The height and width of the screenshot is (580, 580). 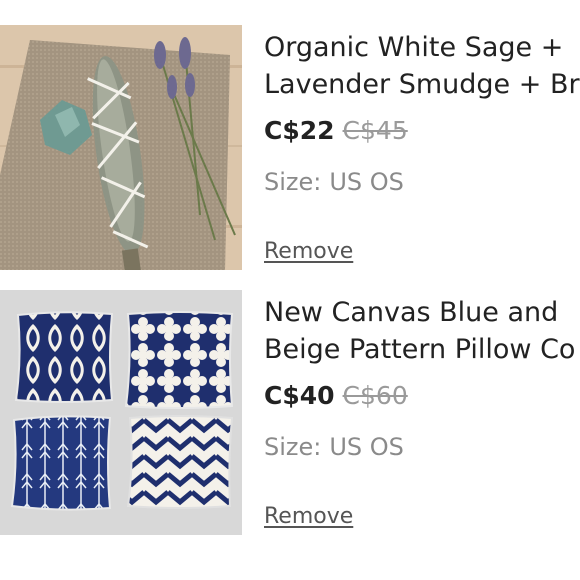 What do you see at coordinates (422, 84) in the screenshot?
I see `product-title-line: Lavender Smudge + Br.` at bounding box center [422, 84].